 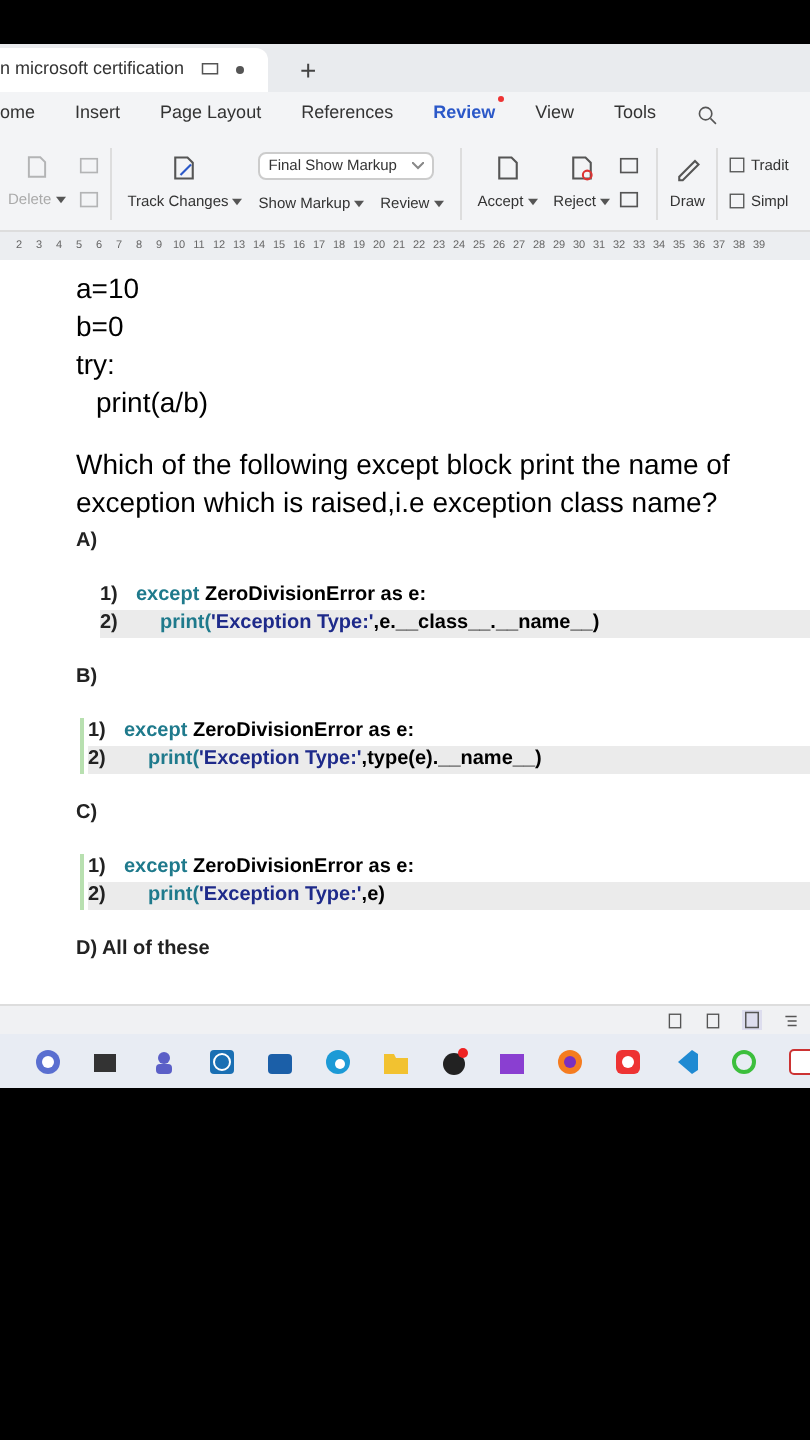 I want to click on option-text: D) All of these, so click(x=142, y=950).